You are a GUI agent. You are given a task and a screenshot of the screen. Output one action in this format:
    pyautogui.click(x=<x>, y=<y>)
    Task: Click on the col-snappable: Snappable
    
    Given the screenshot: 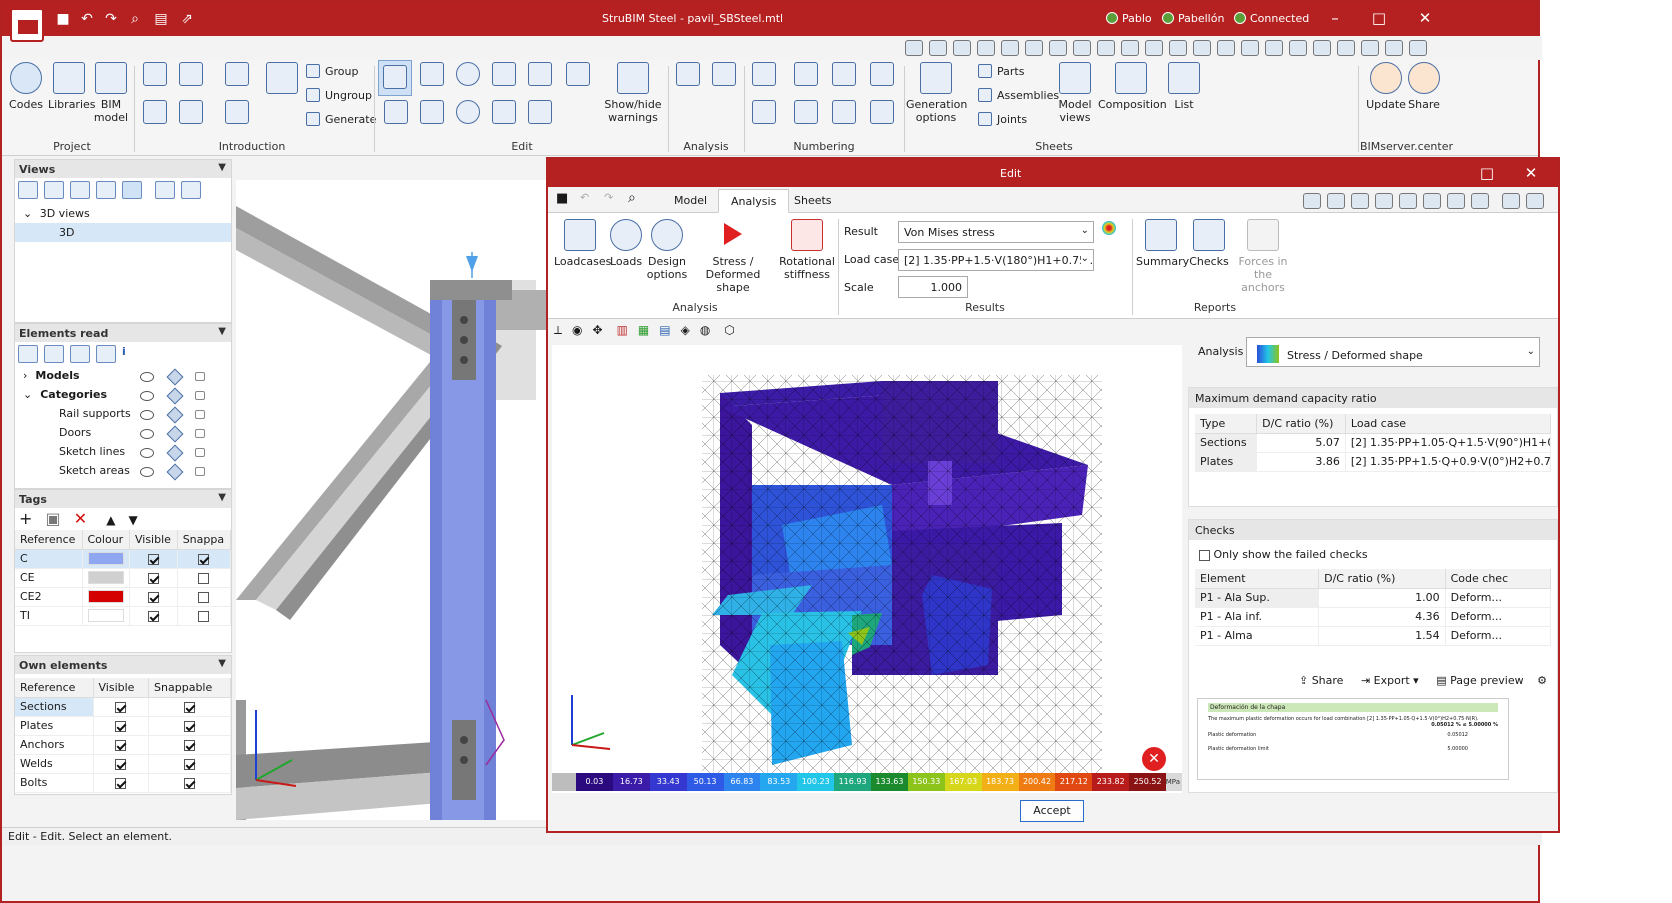 What is the action you would take?
    pyautogui.click(x=189, y=688)
    